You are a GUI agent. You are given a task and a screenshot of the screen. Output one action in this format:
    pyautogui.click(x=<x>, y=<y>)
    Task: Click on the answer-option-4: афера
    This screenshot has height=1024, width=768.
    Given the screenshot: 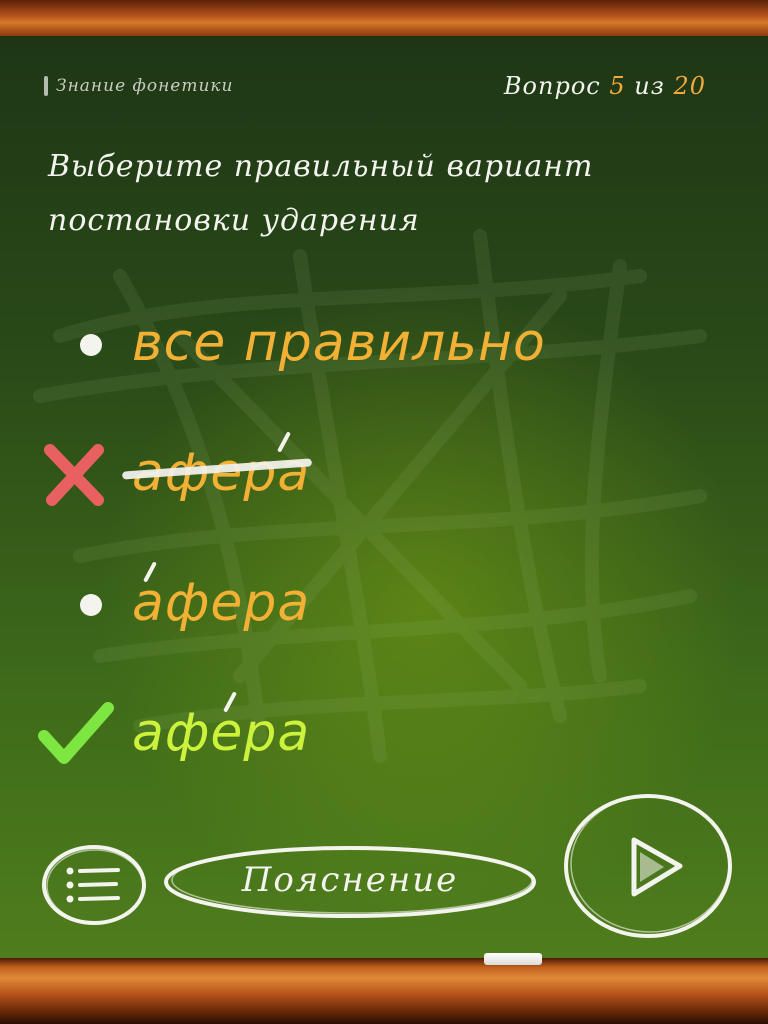 What is the action you would take?
    pyautogui.click(x=316, y=733)
    